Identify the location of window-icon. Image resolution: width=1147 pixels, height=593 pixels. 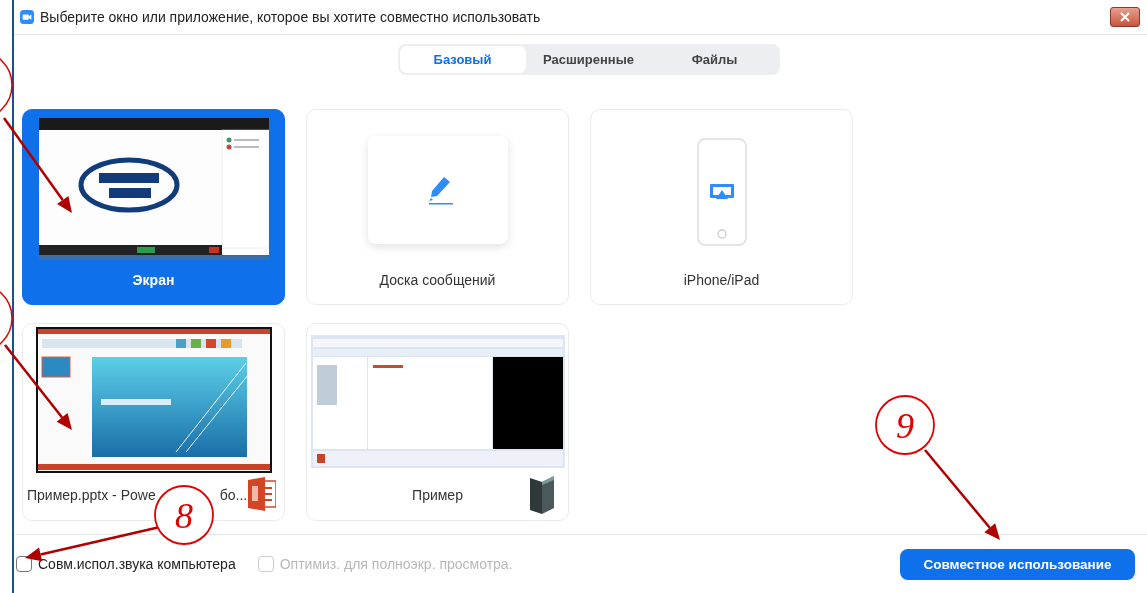
(542, 494).